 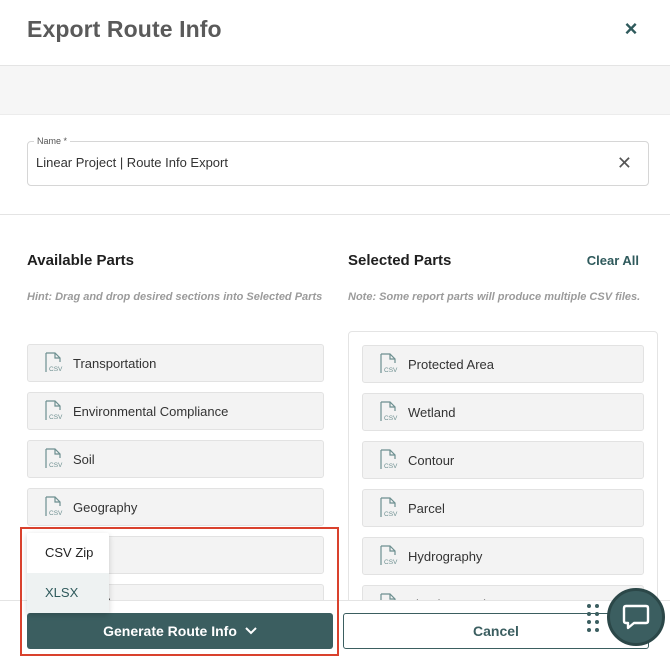 I want to click on drag-handle-icon, so click(x=593, y=618).